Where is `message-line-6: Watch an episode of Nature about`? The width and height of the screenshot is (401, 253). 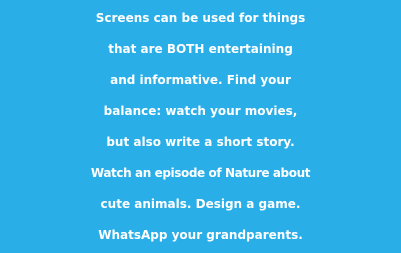 message-line-6: Watch an episode of Nature about is located at coordinates (200, 173).